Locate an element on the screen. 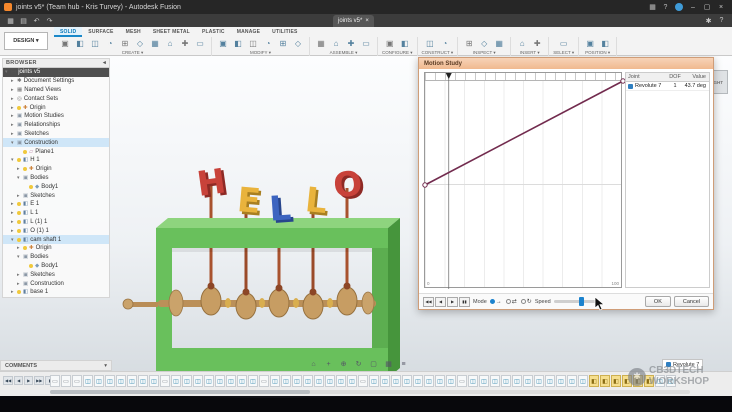 The height and width of the screenshot is (412, 732). timeline-playback-button: ◀◀ is located at coordinates (8, 380).